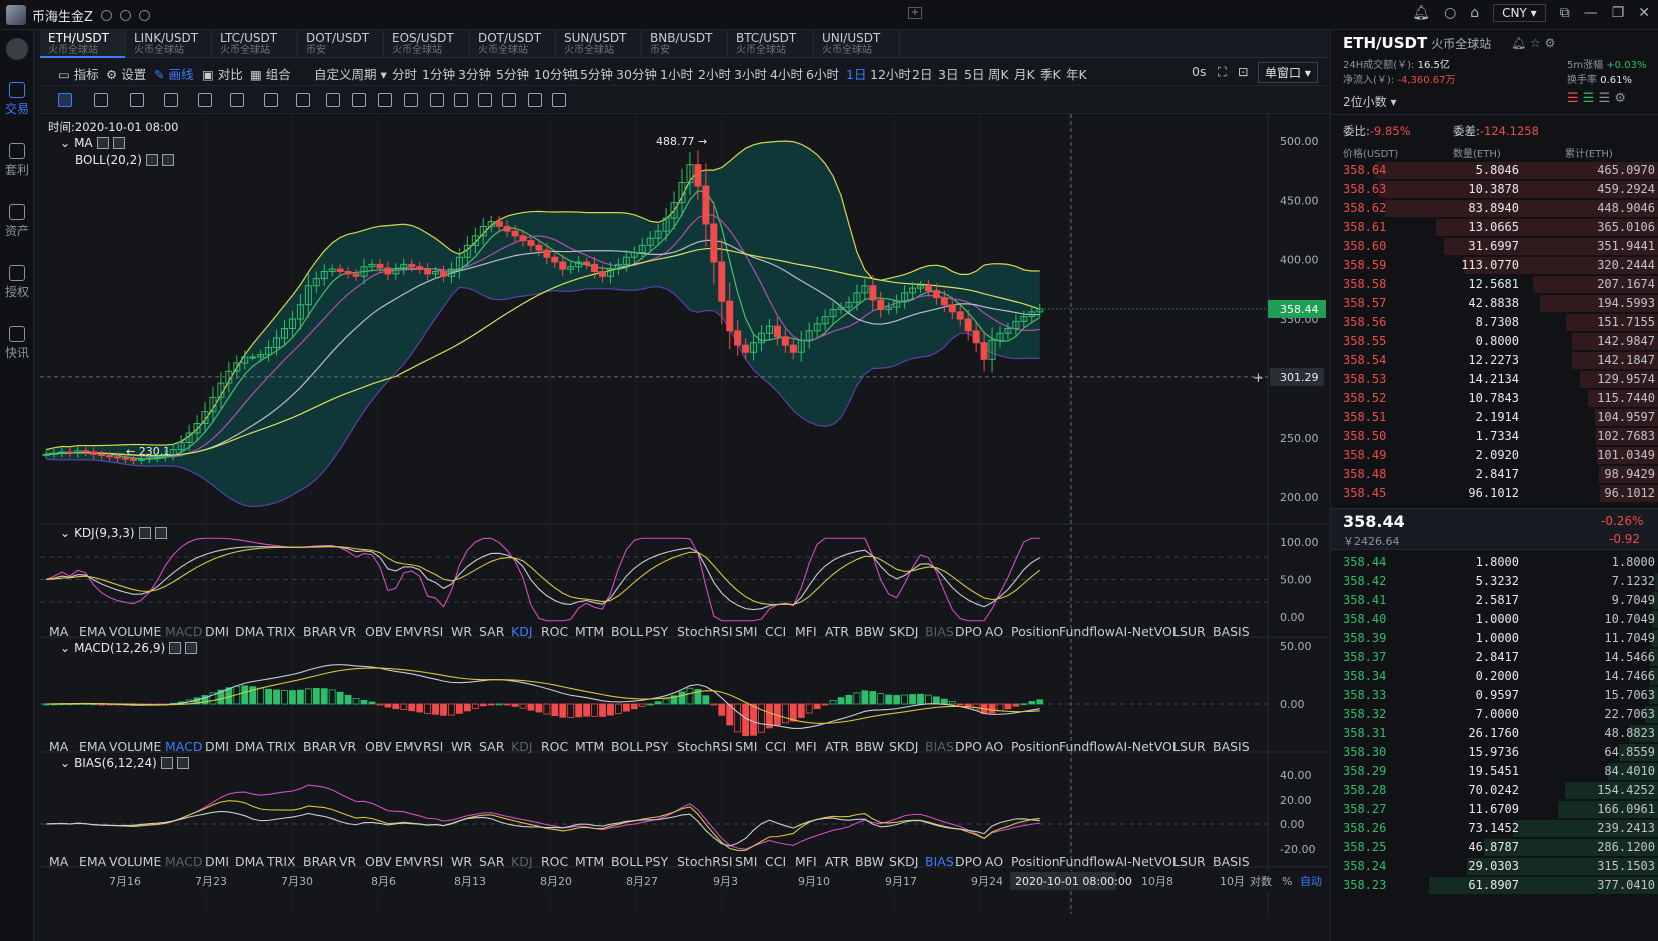 This screenshot has width=1658, height=941. What do you see at coordinates (994, 746) in the screenshot?
I see `indicator-tab: AO` at bounding box center [994, 746].